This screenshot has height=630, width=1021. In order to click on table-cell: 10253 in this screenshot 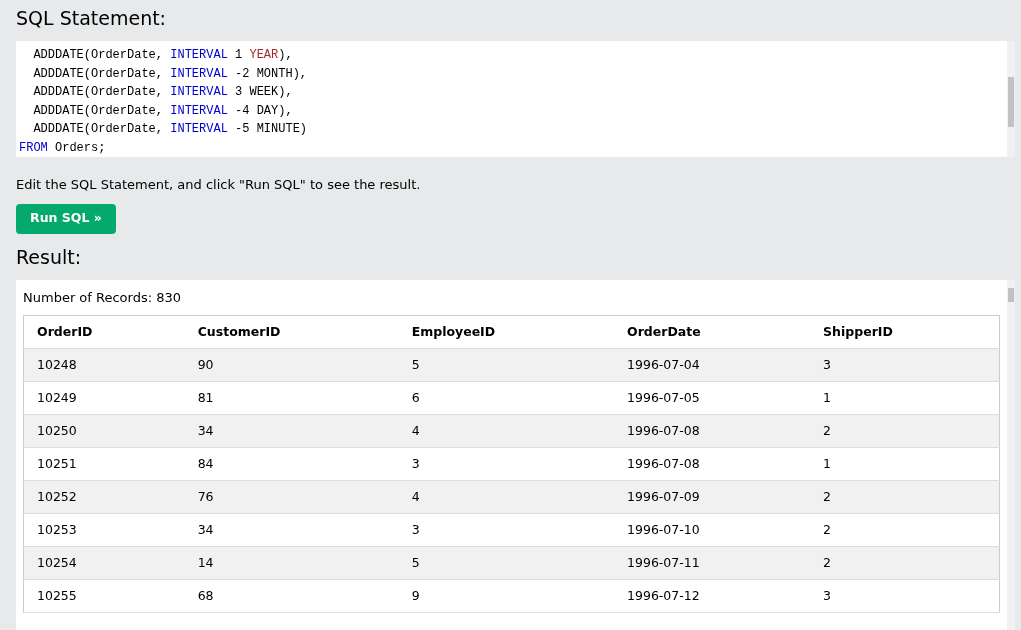, I will do `click(104, 530)`.